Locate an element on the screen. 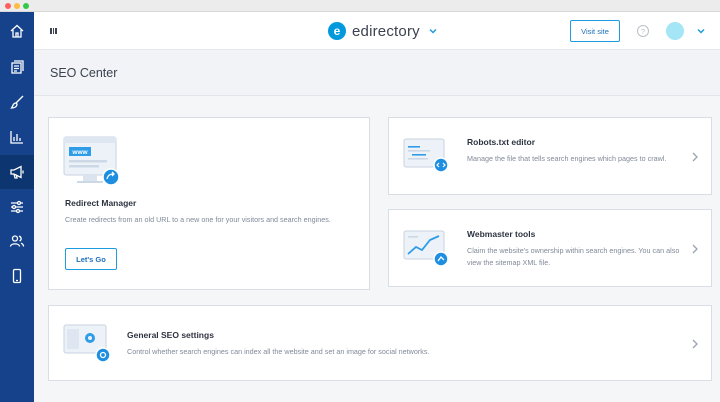 The width and height of the screenshot is (720, 402). brush-icon is located at coordinates (17, 102).